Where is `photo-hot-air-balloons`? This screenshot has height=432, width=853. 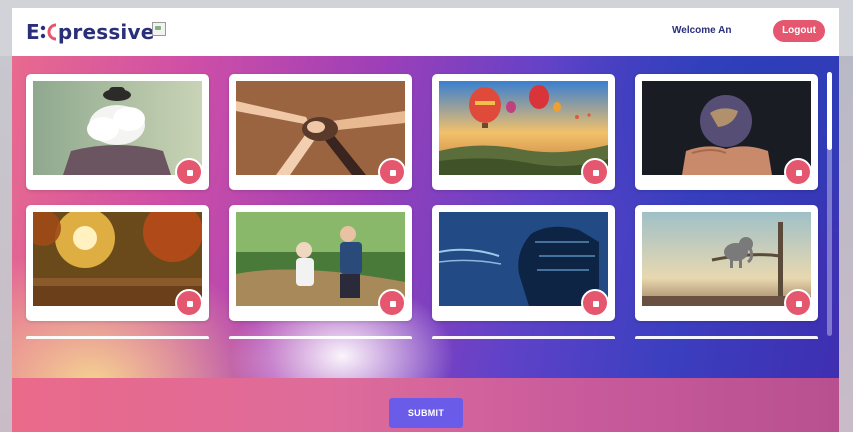 photo-hot-air-balloons is located at coordinates (523, 128).